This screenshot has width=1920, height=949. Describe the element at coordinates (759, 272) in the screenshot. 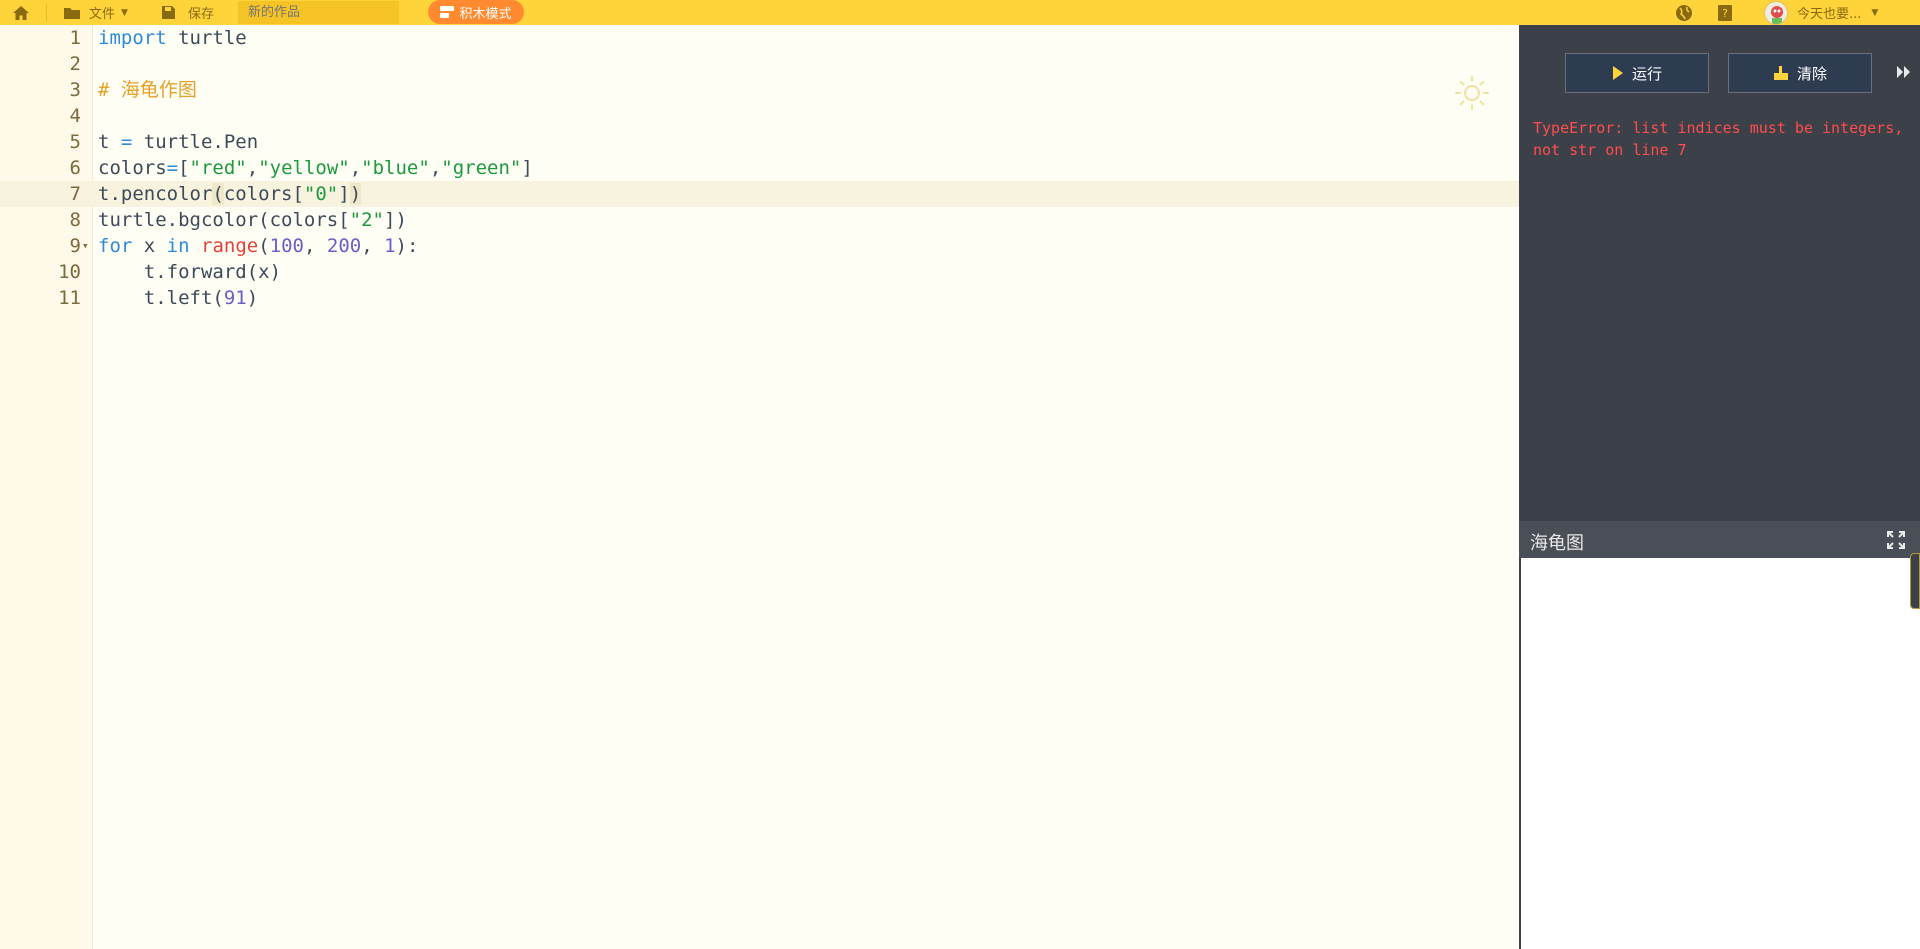

I see `code-line: 10 t.forward(x)` at that location.